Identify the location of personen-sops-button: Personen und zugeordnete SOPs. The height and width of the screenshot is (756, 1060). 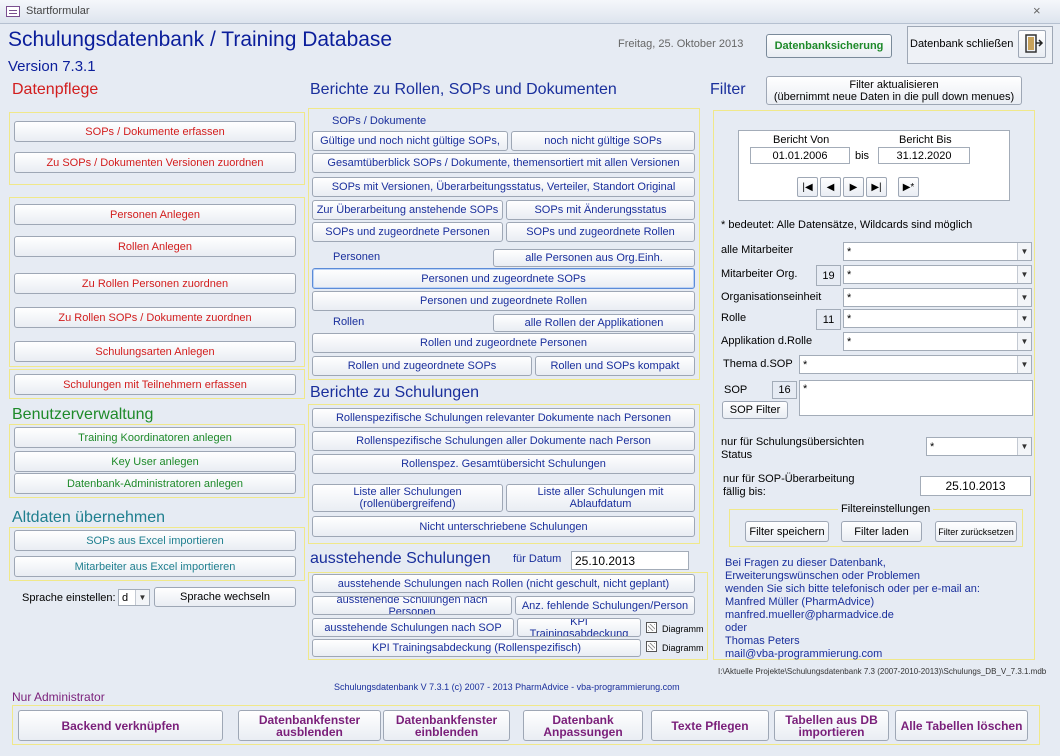
(503, 278).